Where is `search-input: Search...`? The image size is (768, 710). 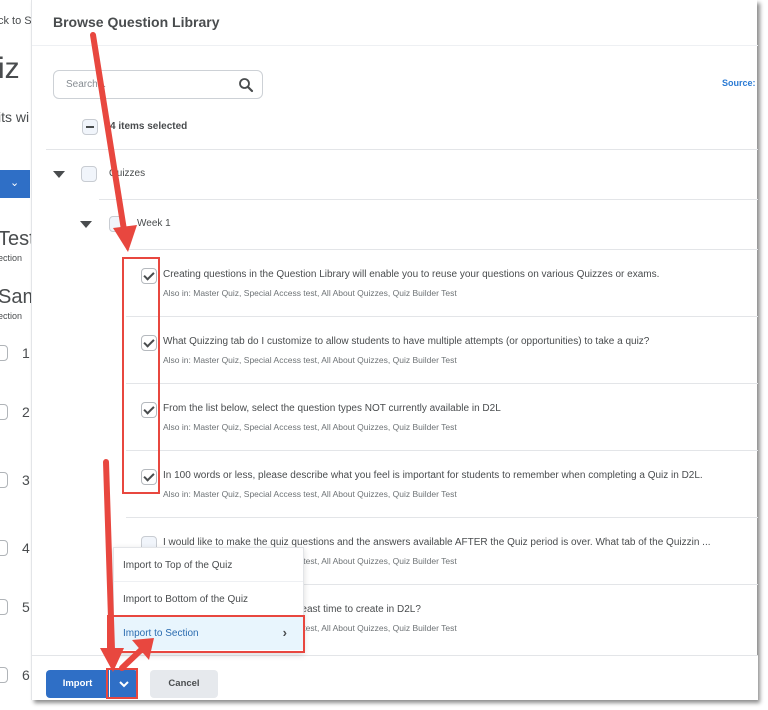 search-input: Search... is located at coordinates (158, 84).